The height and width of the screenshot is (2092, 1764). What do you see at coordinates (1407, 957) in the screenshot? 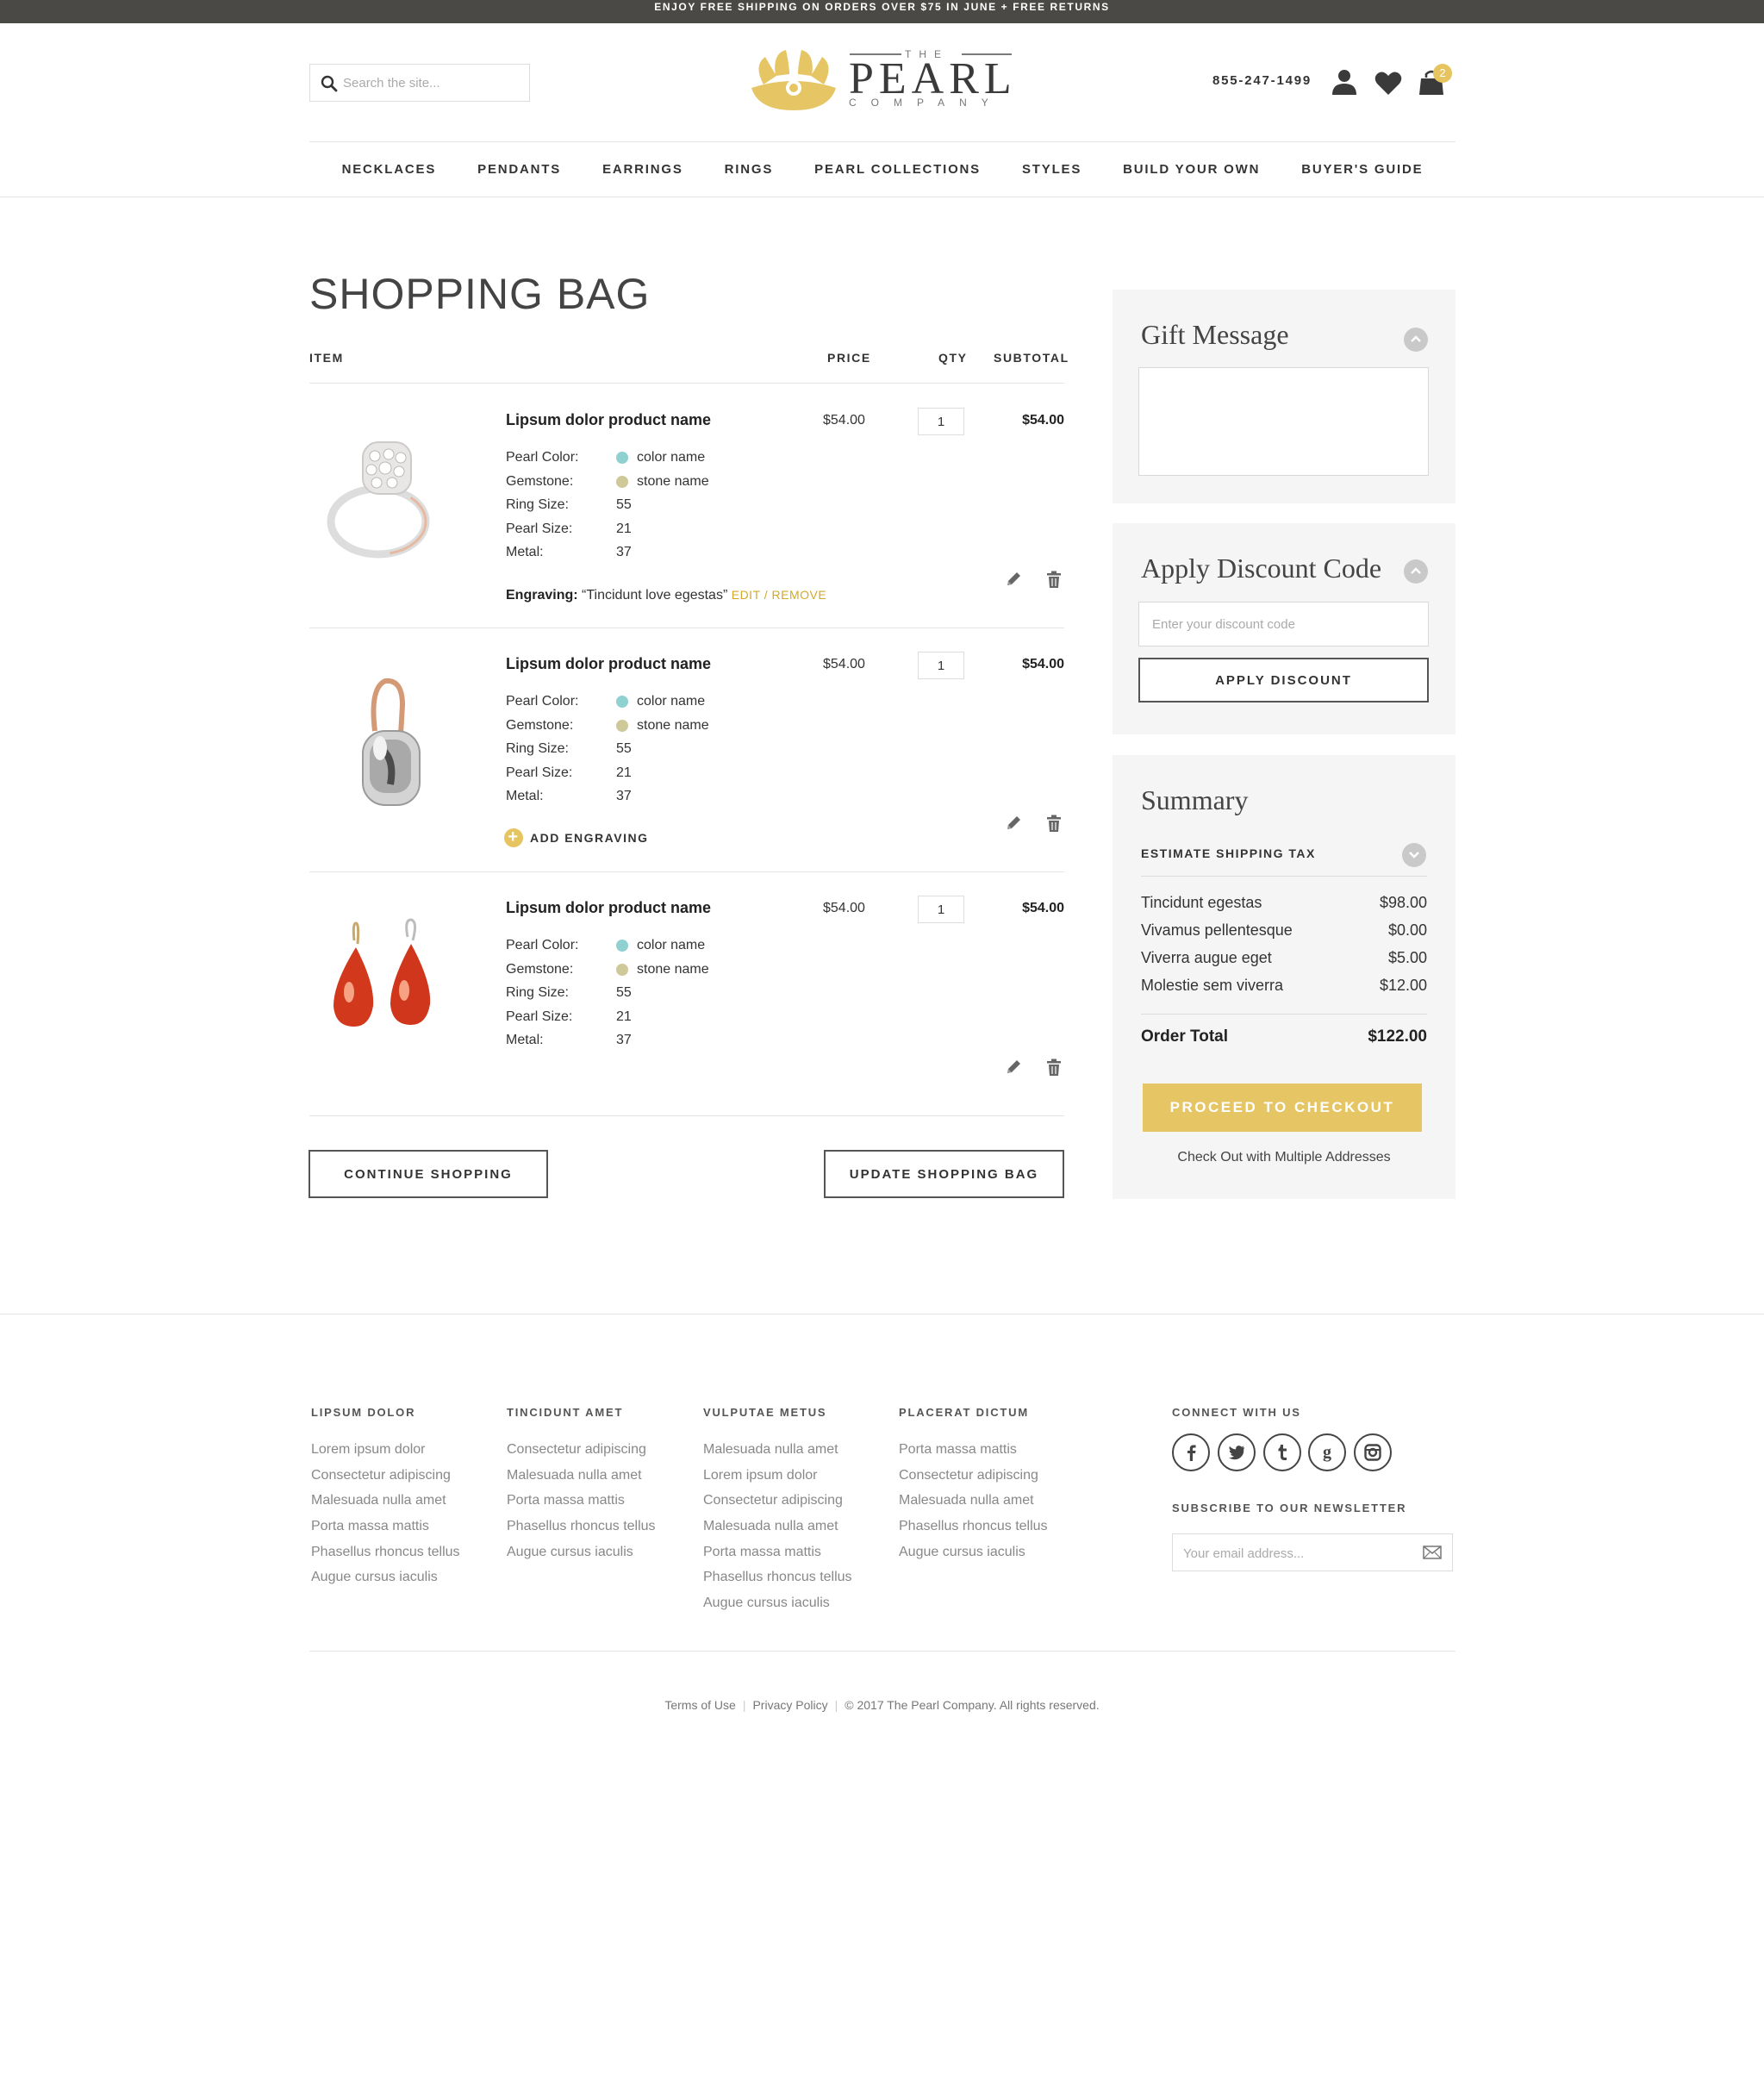
I see `summary-line-value: $5.00` at bounding box center [1407, 957].